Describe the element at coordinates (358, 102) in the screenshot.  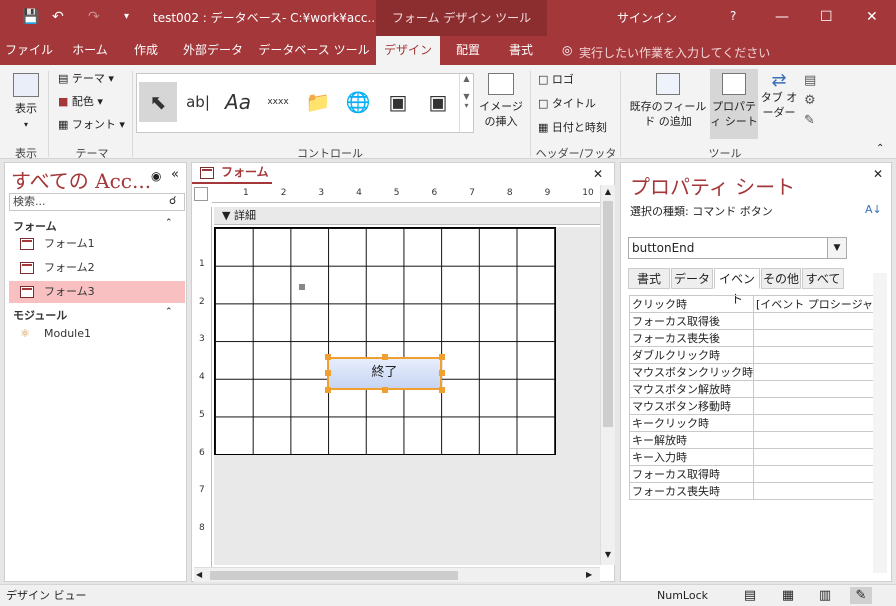
I see `hyperlink-control-icon: 🌐` at that location.